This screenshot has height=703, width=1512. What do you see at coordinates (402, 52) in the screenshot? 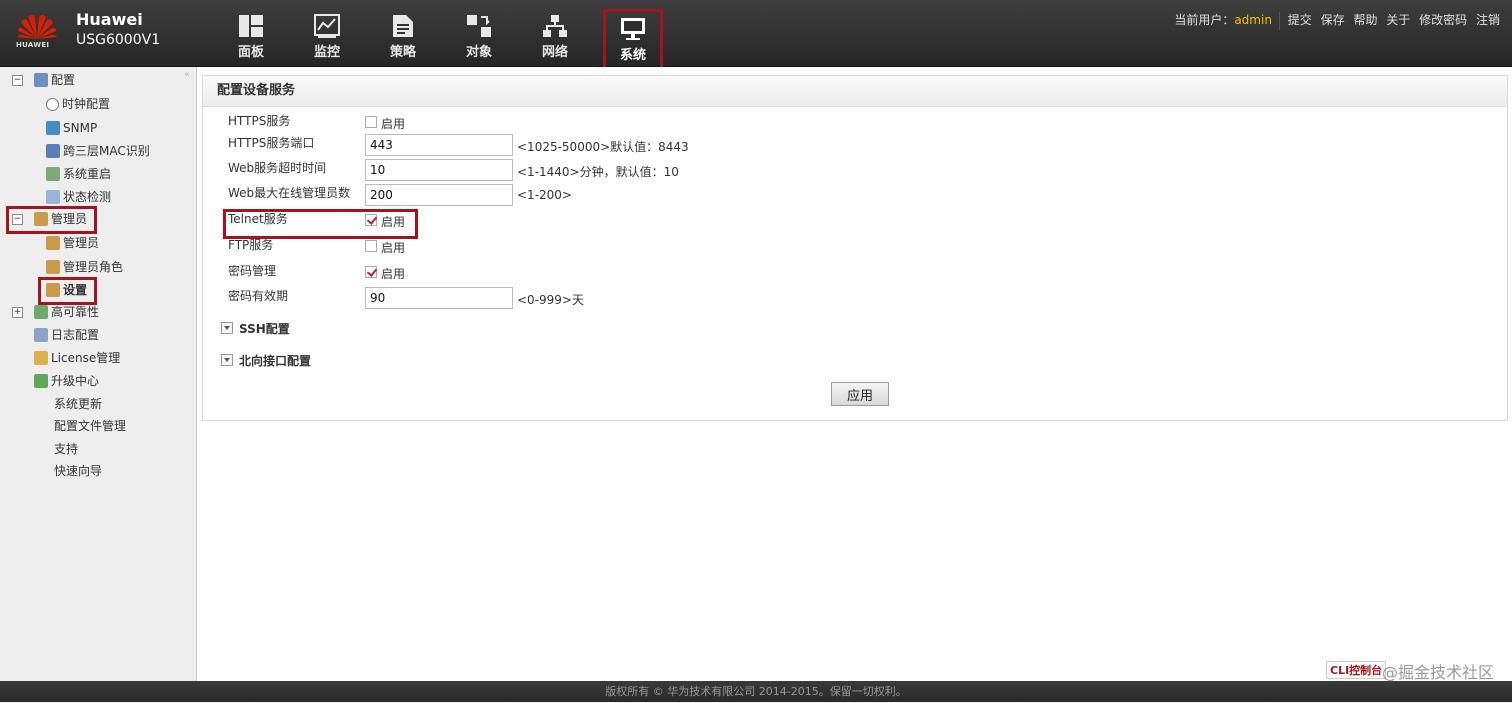
I see `nav-label: 策略` at bounding box center [402, 52].